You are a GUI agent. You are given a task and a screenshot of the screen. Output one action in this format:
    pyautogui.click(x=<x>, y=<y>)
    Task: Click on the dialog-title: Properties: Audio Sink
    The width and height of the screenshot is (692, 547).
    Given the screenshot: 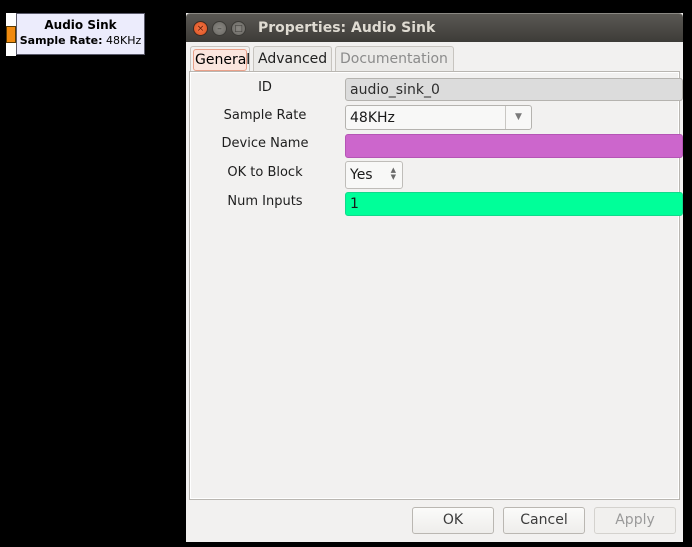 What is the action you would take?
    pyautogui.click(x=347, y=28)
    